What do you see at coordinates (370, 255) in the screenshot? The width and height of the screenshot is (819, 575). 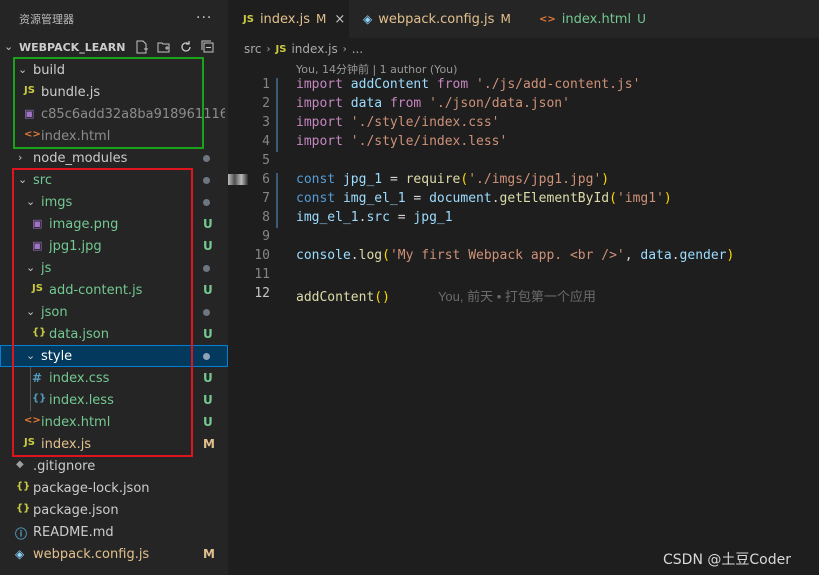 I see `code-token: log` at bounding box center [370, 255].